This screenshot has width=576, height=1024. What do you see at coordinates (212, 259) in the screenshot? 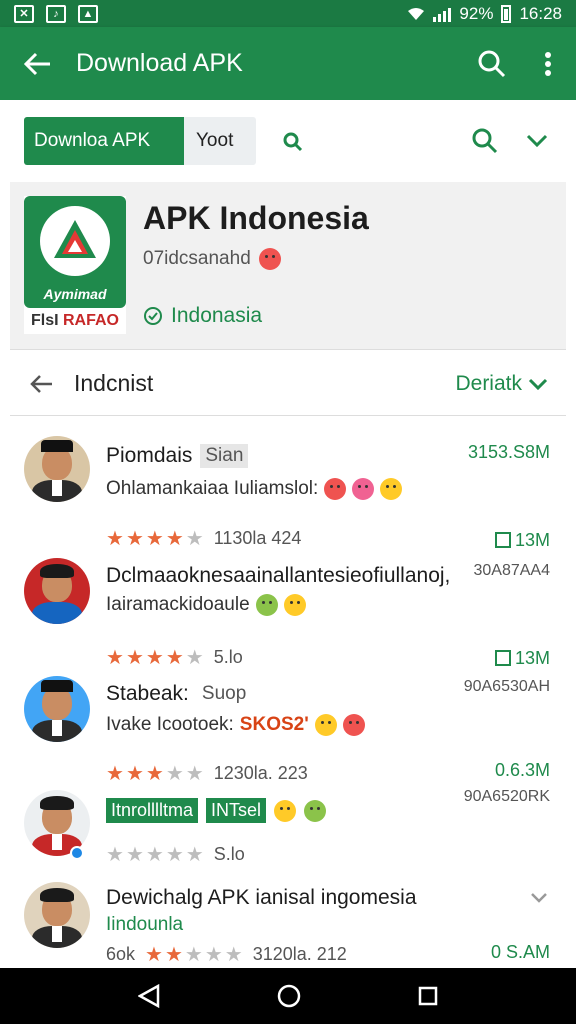
I see `app-subtitle: 07idcsanahd` at bounding box center [212, 259].